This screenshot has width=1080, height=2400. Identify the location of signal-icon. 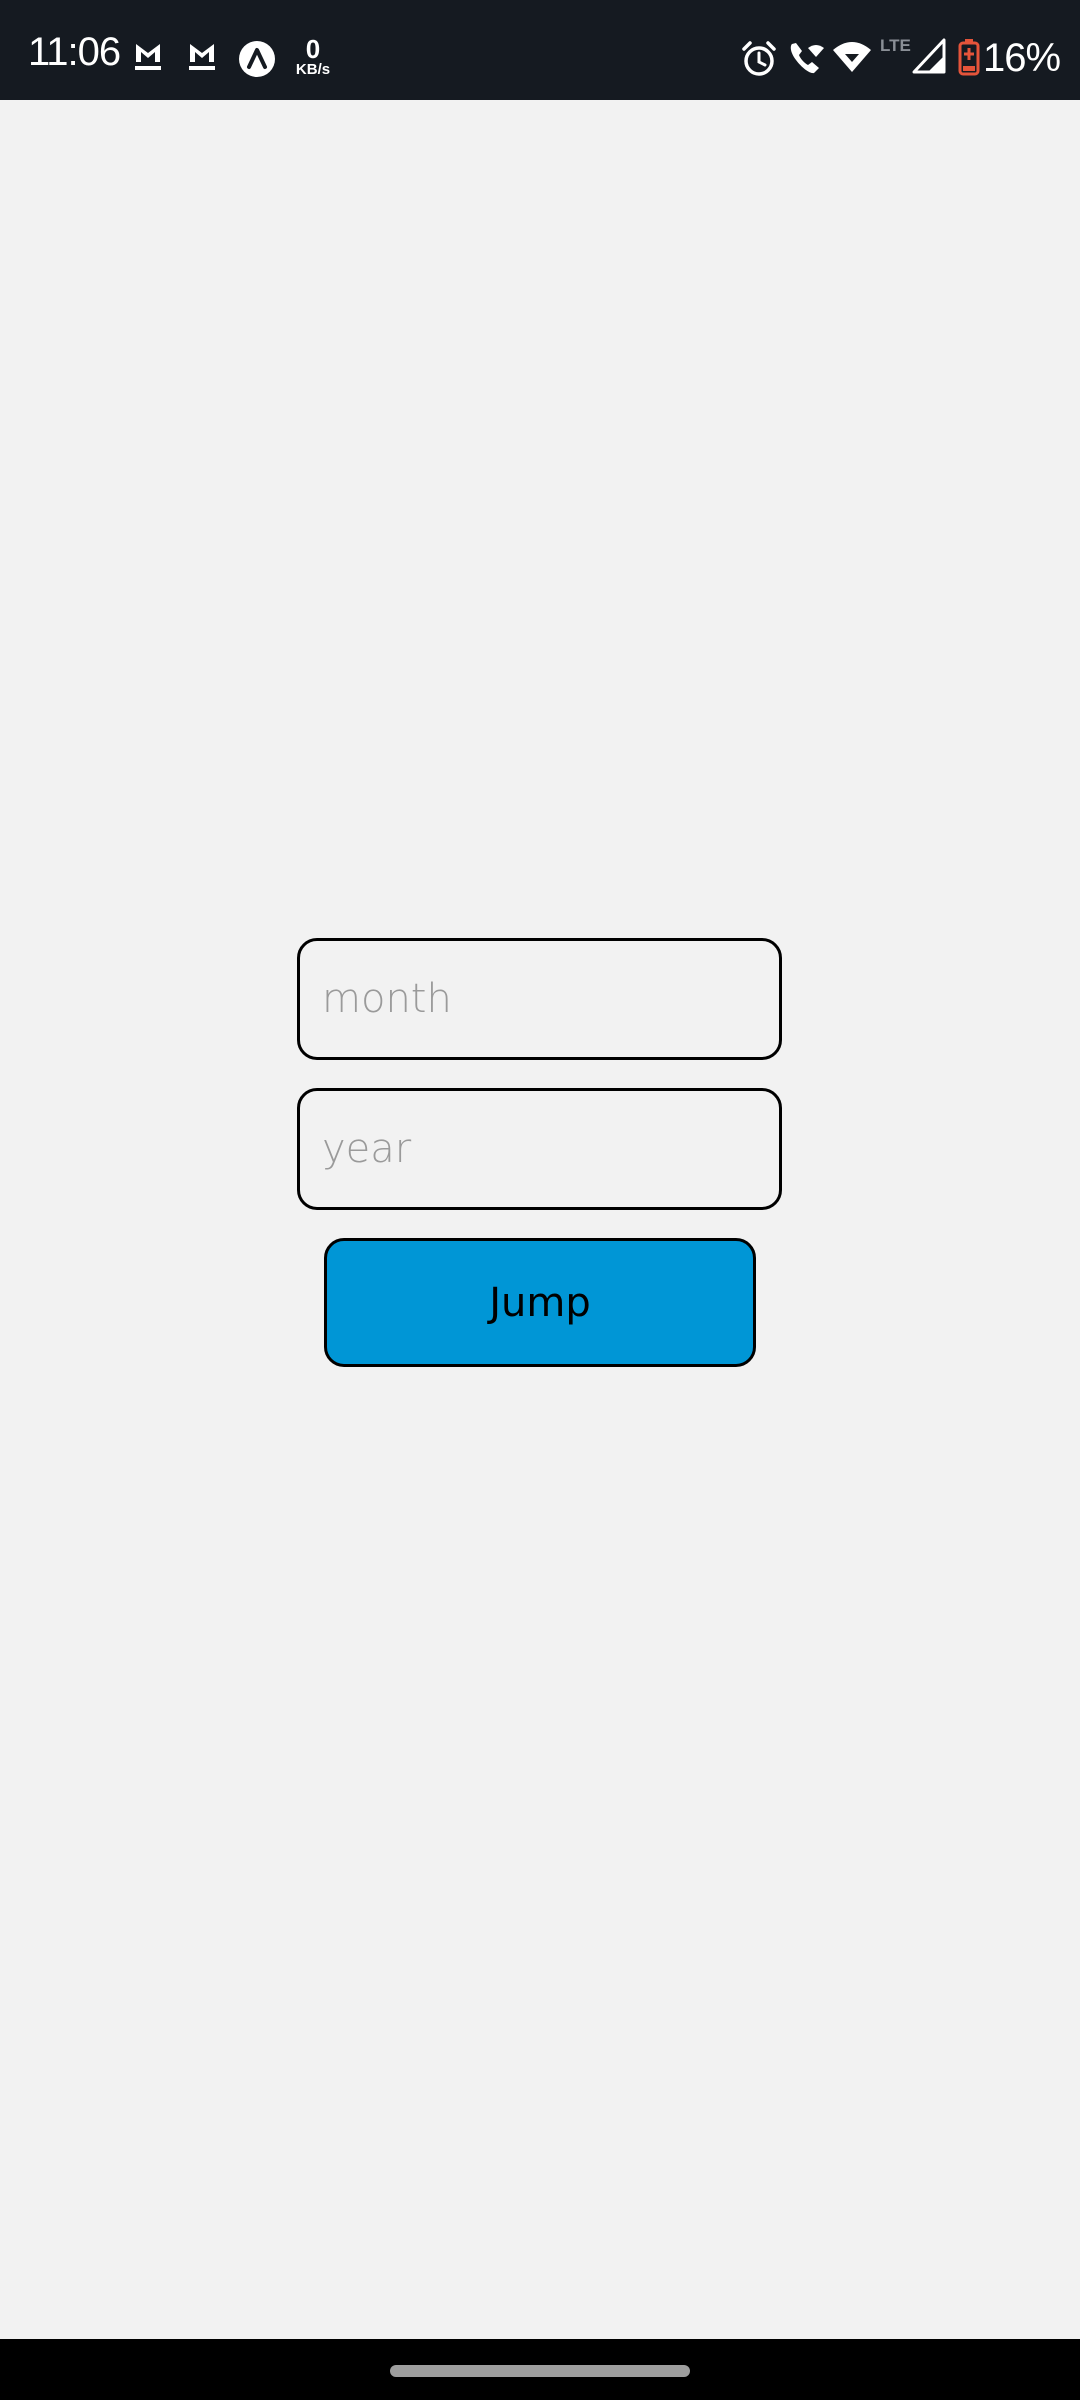
(929, 56).